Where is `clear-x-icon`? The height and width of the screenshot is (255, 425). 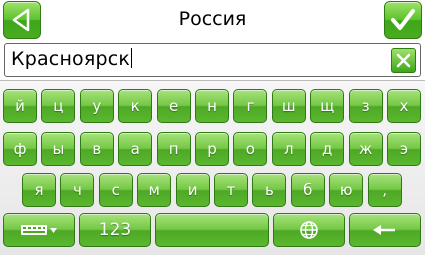 clear-x-icon is located at coordinates (403, 60).